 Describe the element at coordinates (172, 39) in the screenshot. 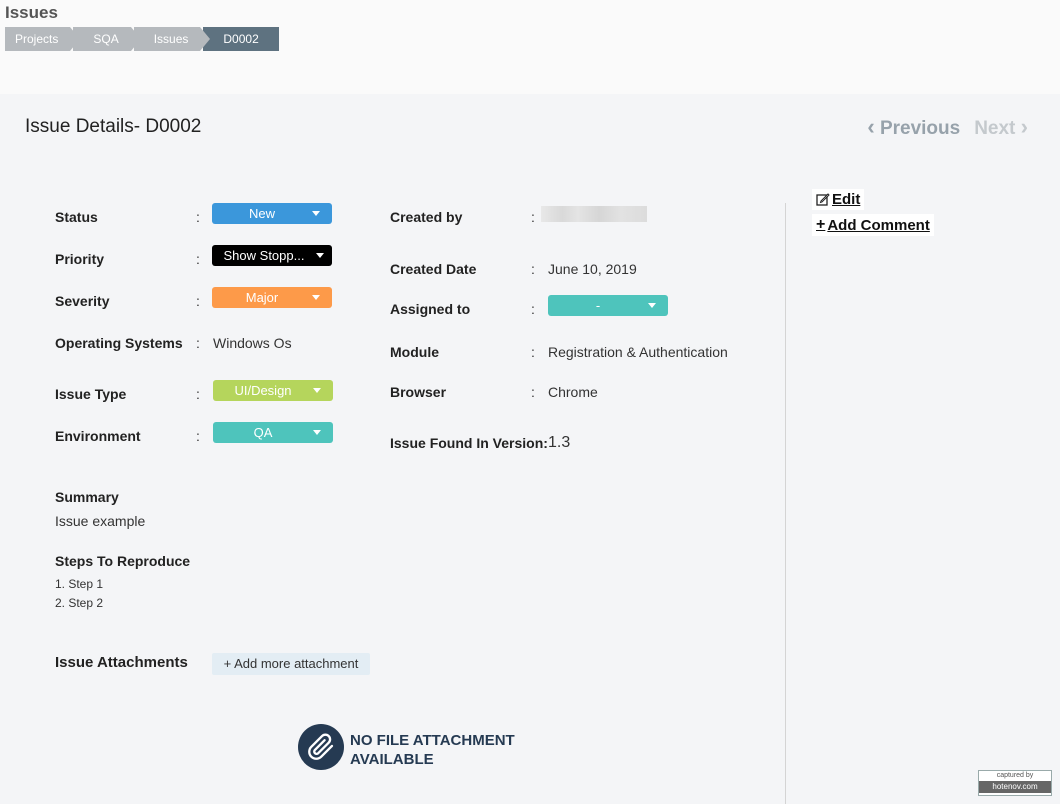

I see `breadcrumb-item-issues: Issues` at that location.